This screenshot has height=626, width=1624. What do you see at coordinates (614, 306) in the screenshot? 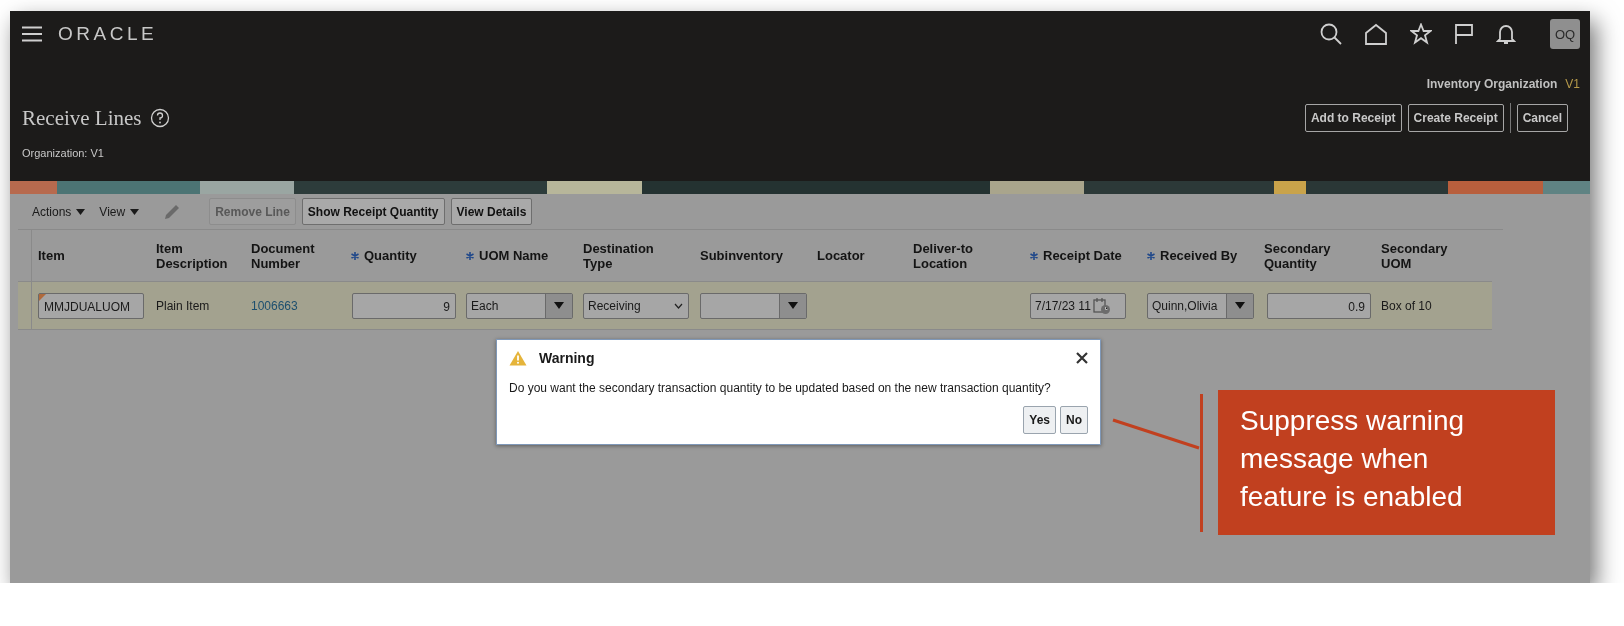
I see `select-value: Receiving` at bounding box center [614, 306].